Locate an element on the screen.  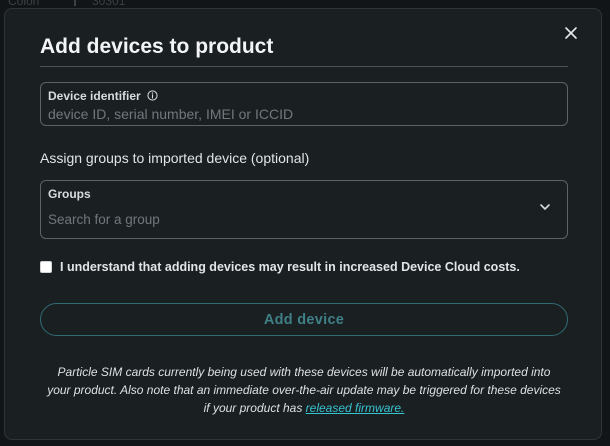
background-text: 30301 is located at coordinates (109, 4).